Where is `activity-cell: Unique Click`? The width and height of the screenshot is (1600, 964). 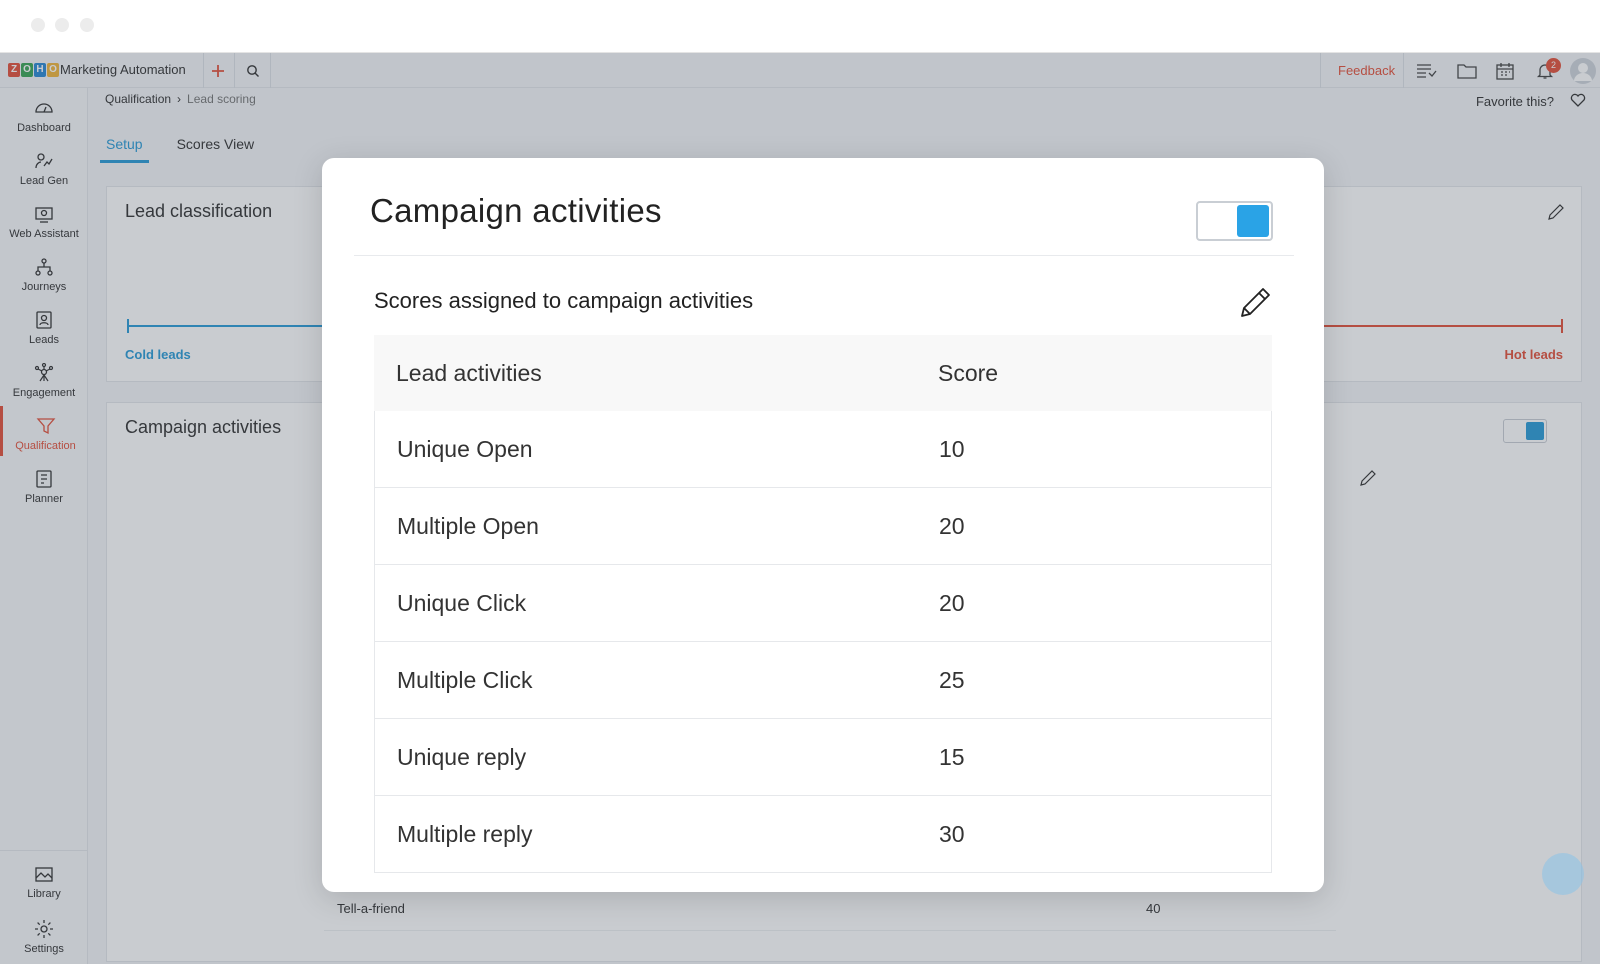 activity-cell: Unique Click is located at coordinates (462, 603).